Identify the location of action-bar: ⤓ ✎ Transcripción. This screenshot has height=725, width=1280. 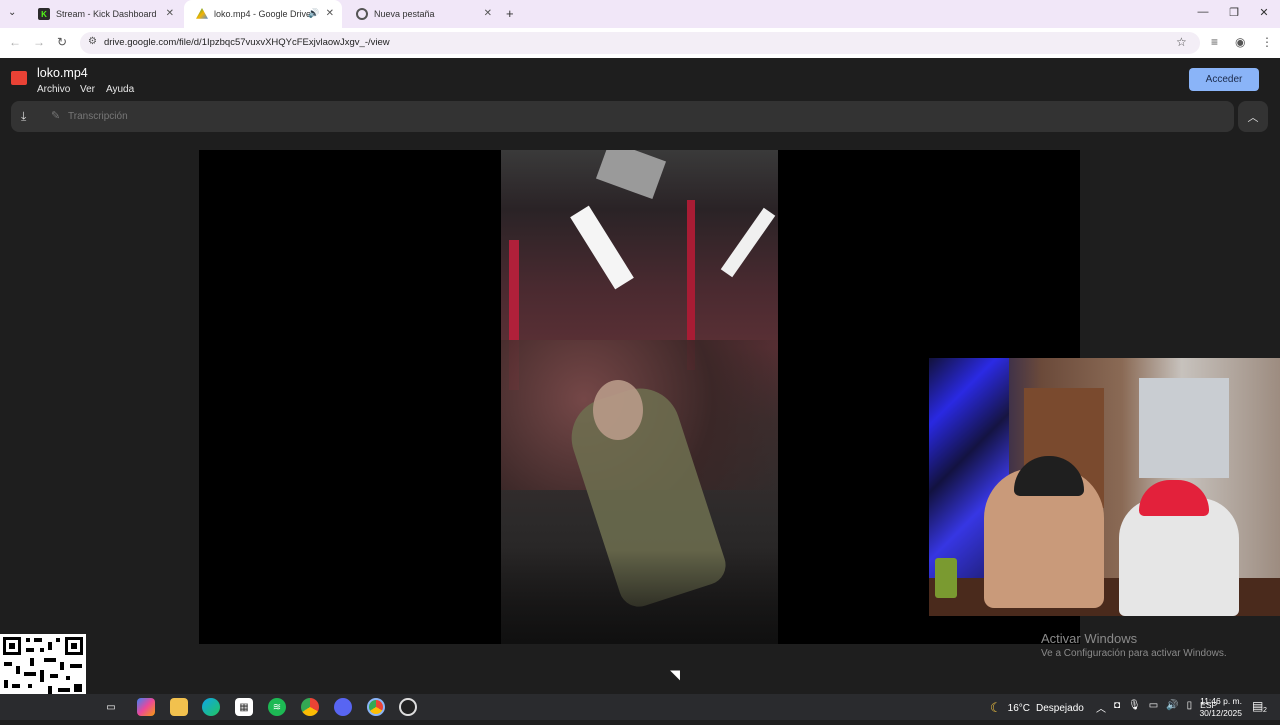
(622, 116).